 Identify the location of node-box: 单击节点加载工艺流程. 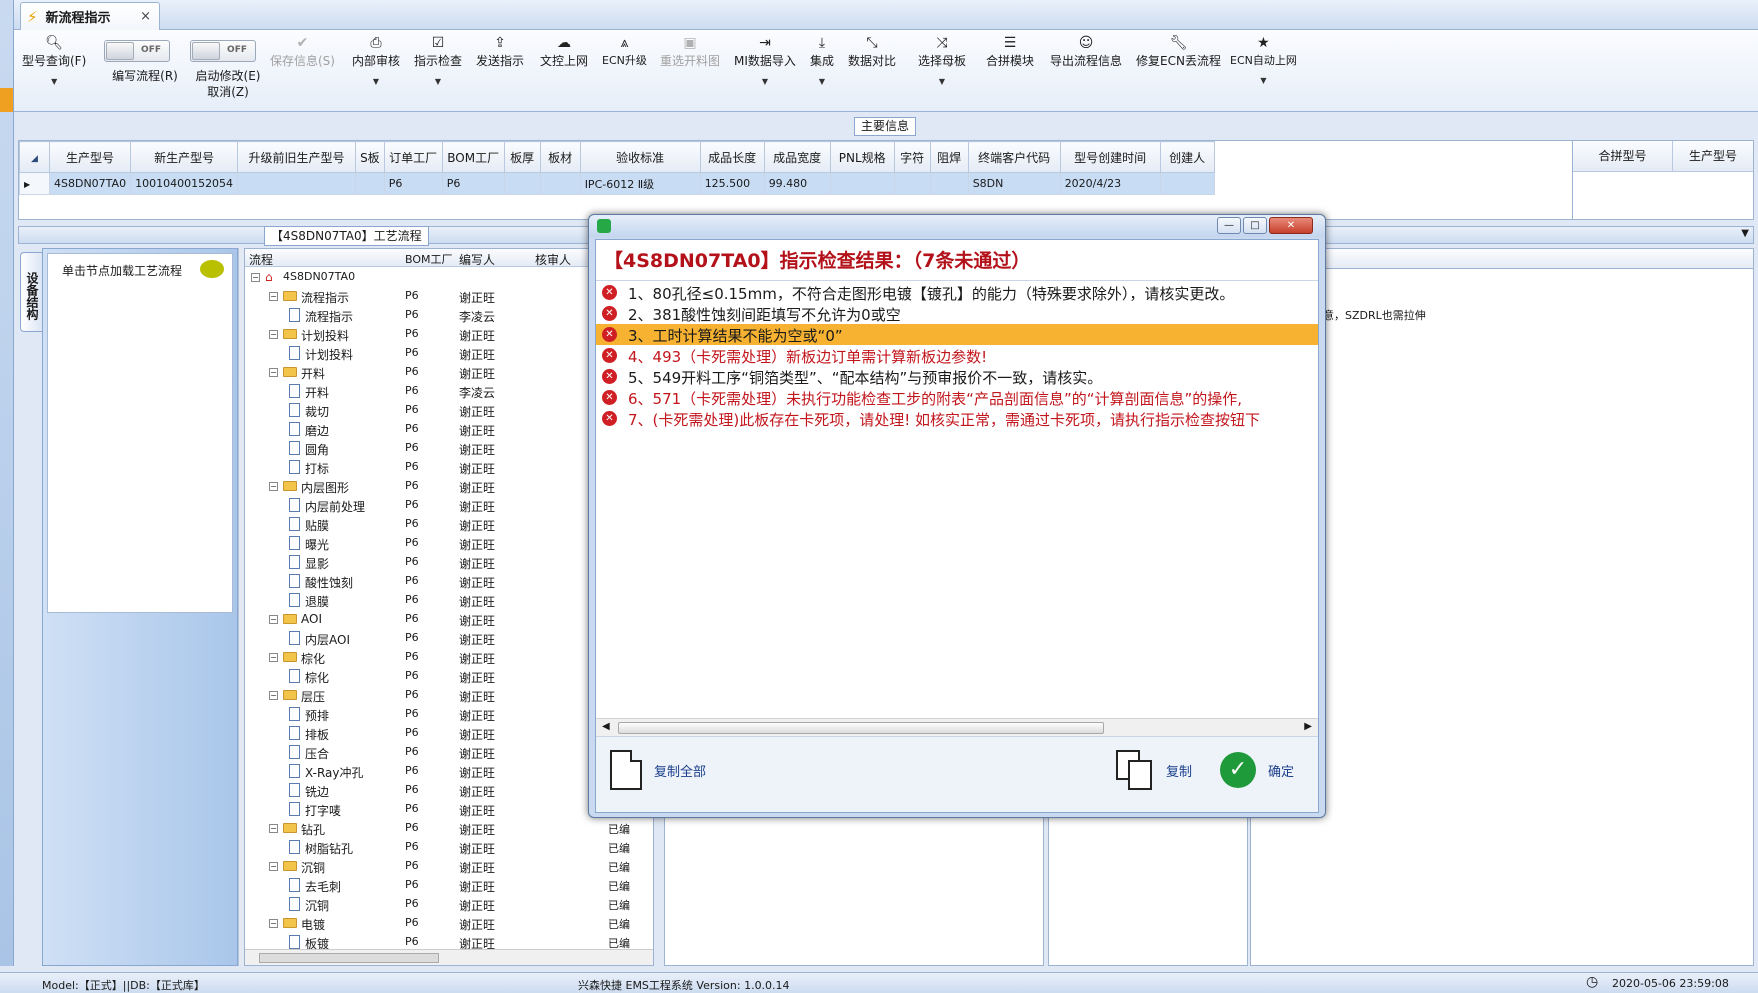
(140, 433).